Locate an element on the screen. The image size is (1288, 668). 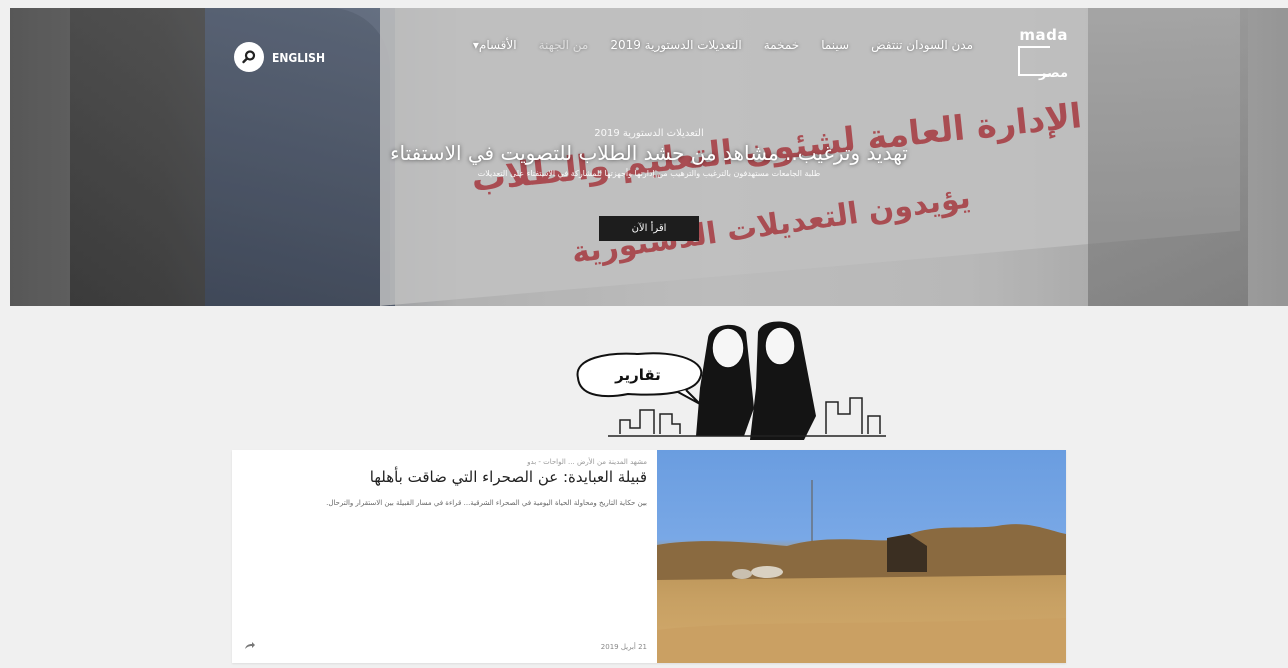
search-button is located at coordinates (249, 57).